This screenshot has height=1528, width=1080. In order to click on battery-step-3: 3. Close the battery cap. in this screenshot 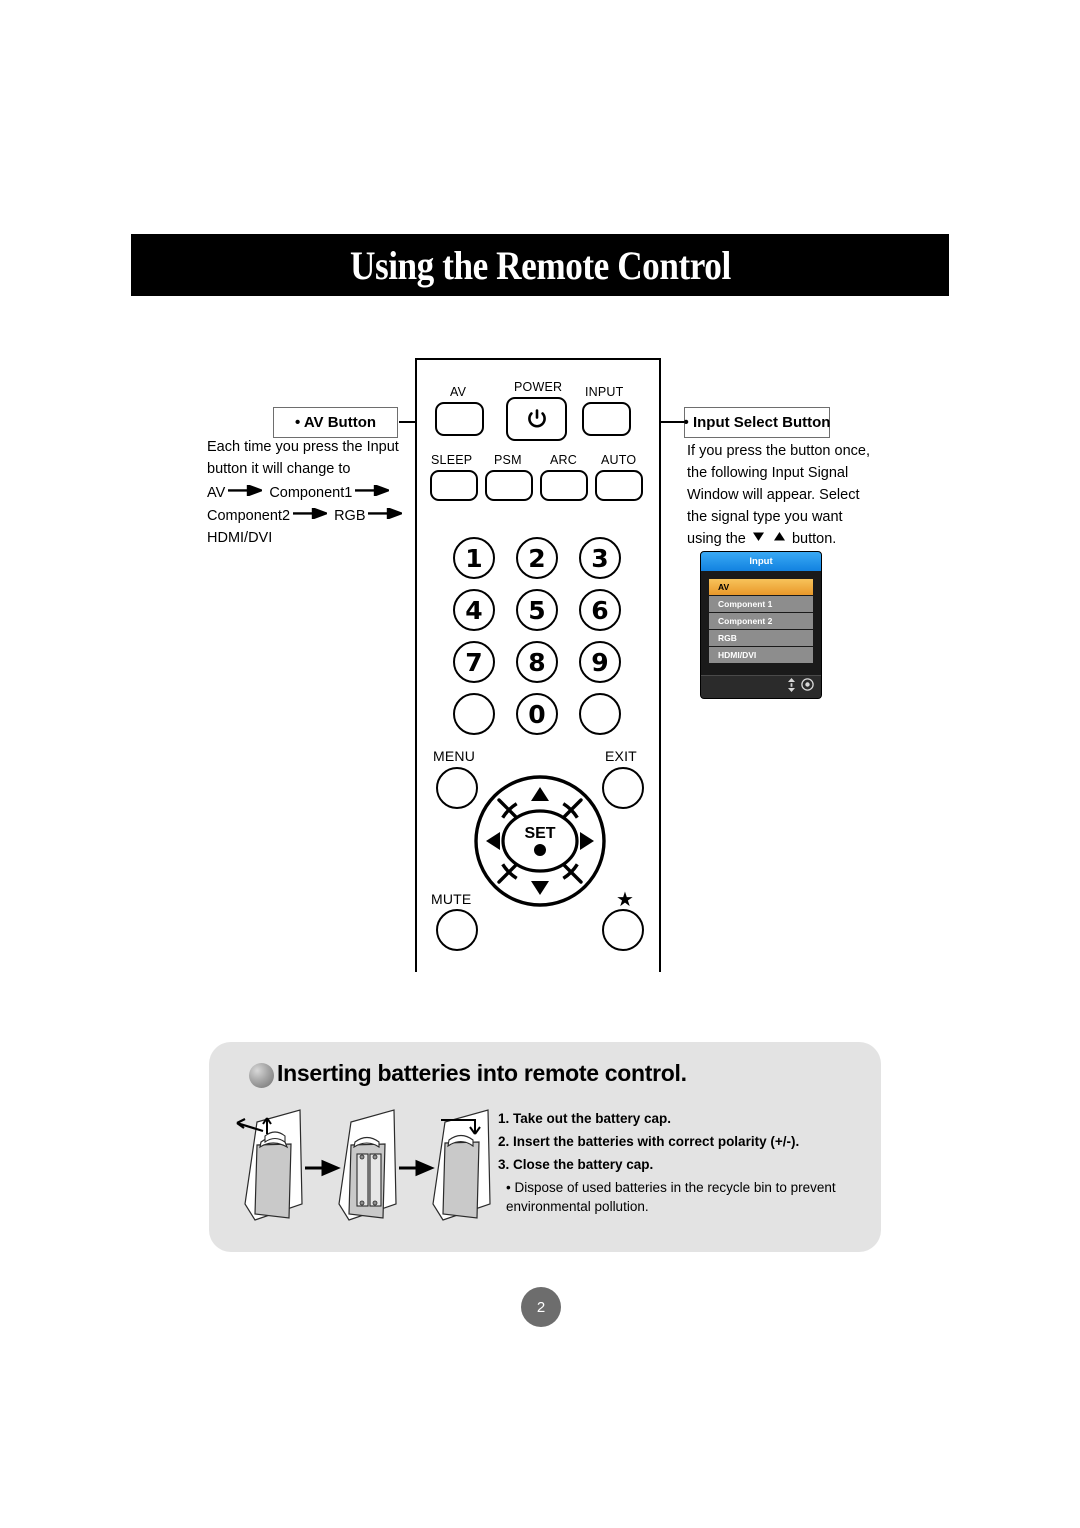, I will do `click(576, 1165)`.